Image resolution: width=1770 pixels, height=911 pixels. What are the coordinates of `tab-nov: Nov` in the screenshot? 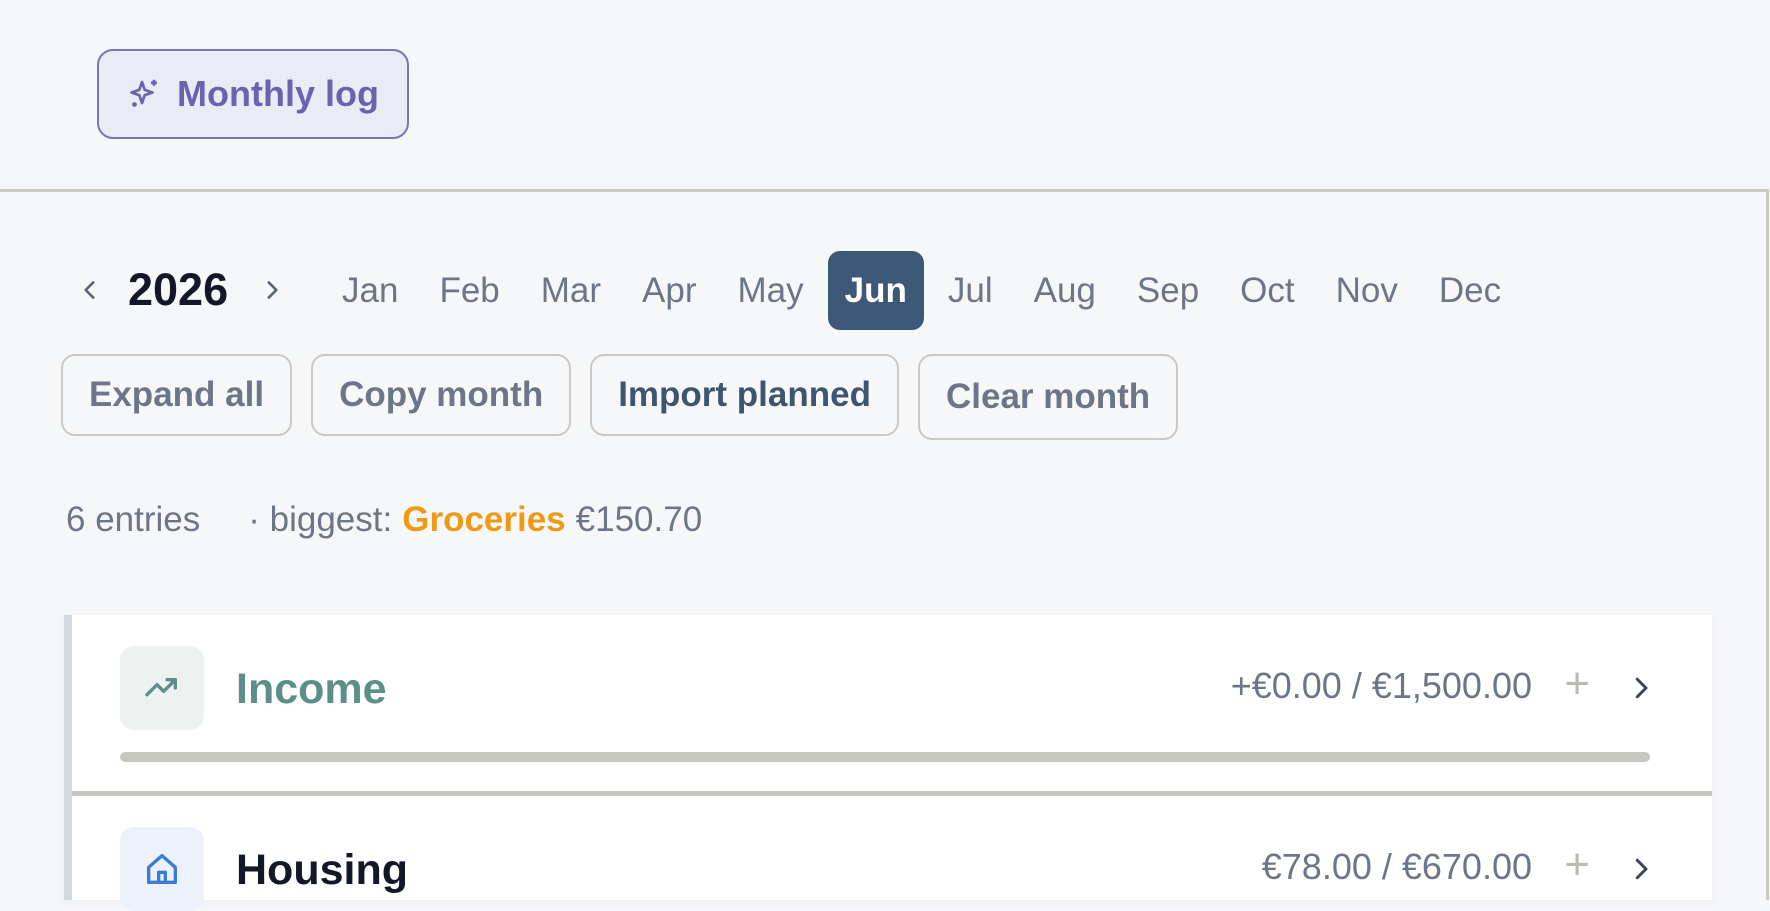 It's located at (1367, 290).